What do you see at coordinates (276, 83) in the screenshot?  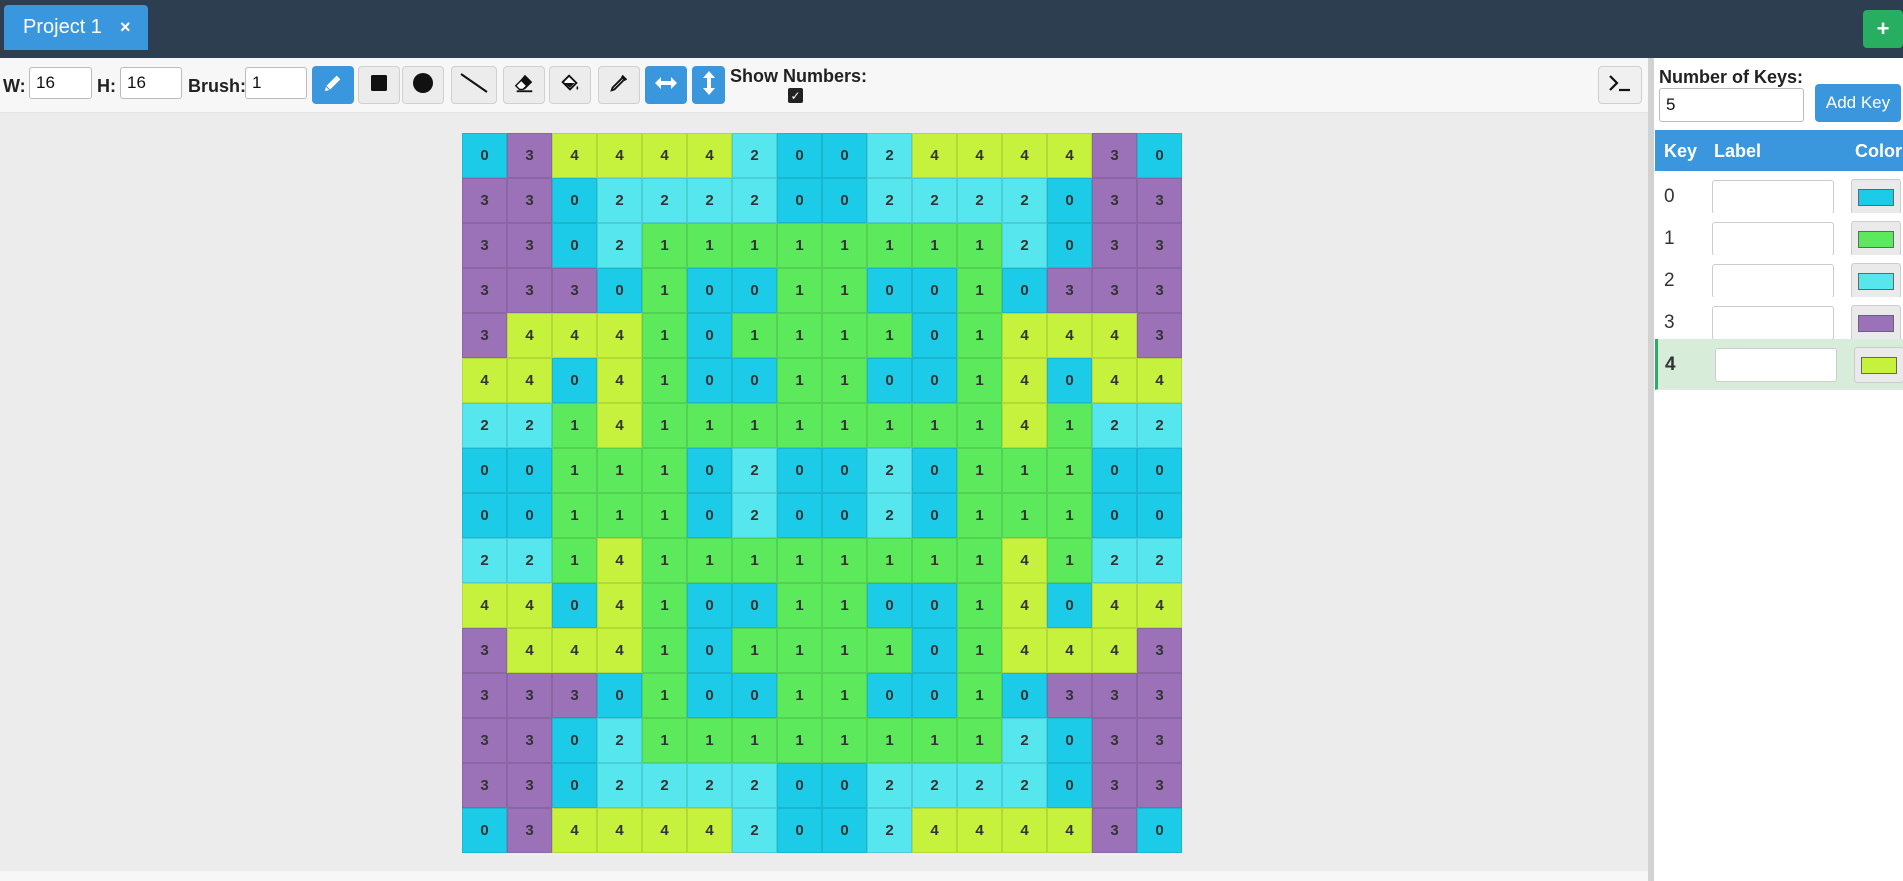 I see `brush-size-input` at bounding box center [276, 83].